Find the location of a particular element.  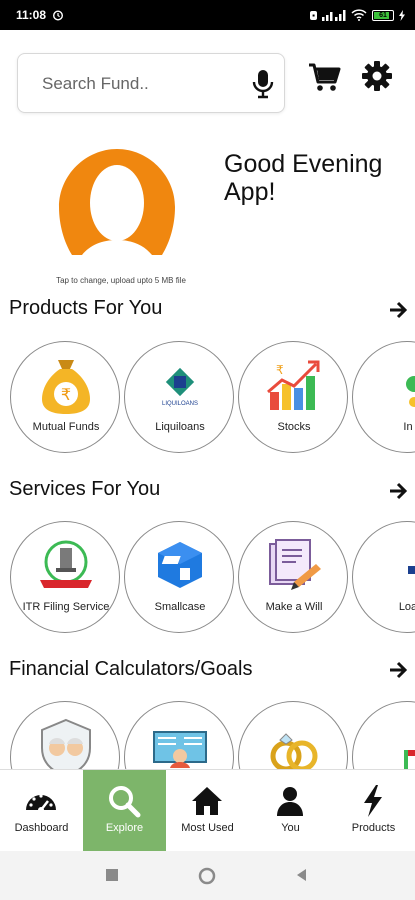

service-make-a-will: Make a Will is located at coordinates (293, 577).